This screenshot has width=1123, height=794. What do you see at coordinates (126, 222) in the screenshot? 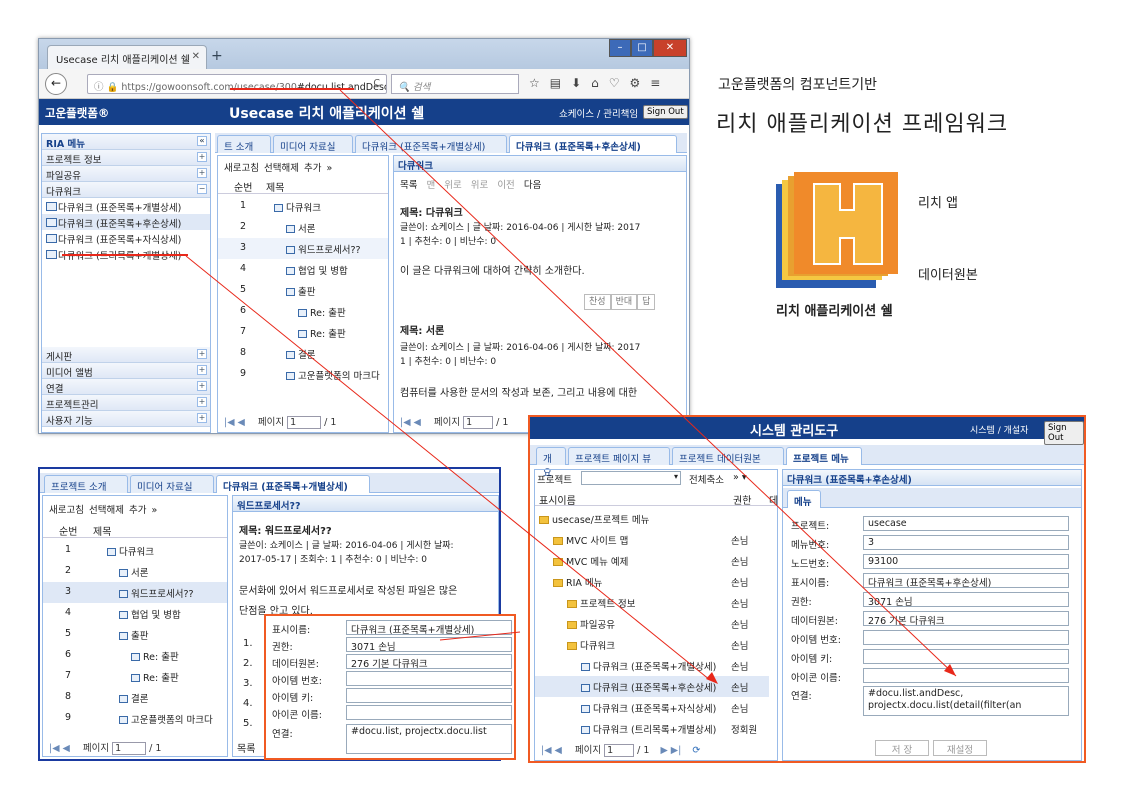
I see `sidebar-item-docuwork-2: 다큐워크 (표준목록+후손상세)` at bounding box center [126, 222].